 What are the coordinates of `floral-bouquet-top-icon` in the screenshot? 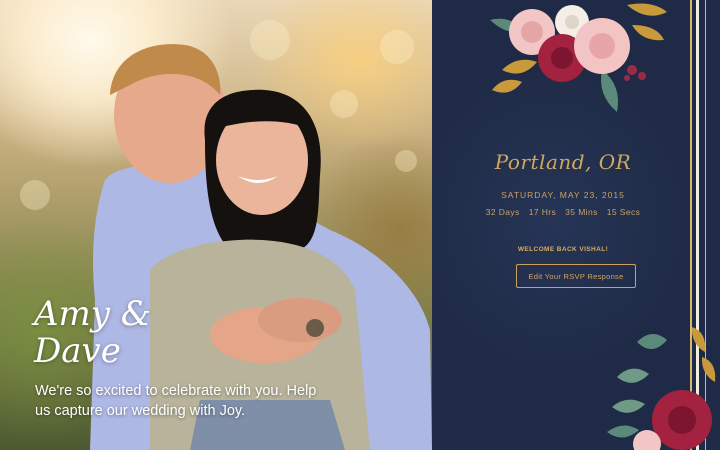 It's located at (578, 57).